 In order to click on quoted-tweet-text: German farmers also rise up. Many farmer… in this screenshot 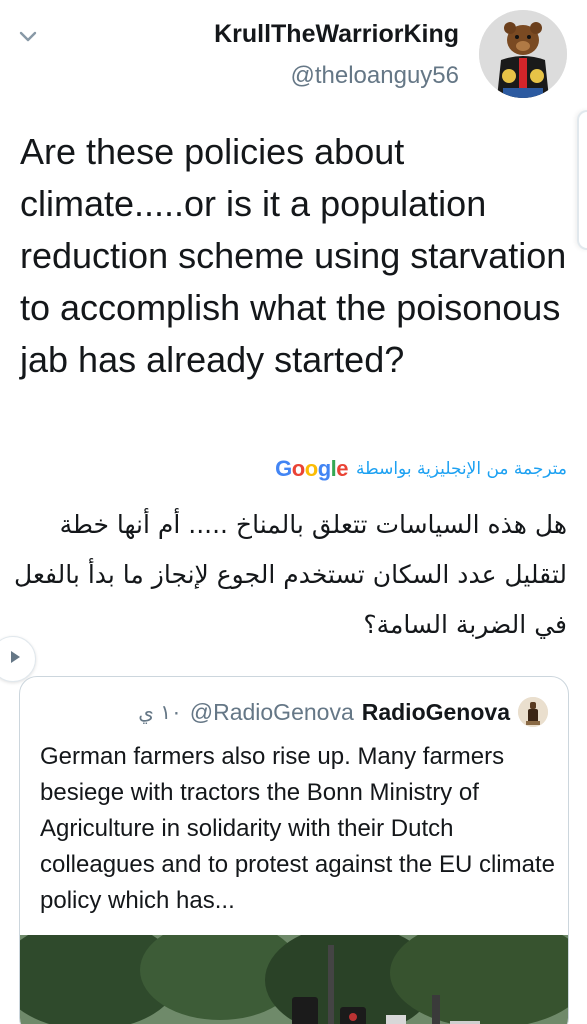, I will do `click(297, 828)`.